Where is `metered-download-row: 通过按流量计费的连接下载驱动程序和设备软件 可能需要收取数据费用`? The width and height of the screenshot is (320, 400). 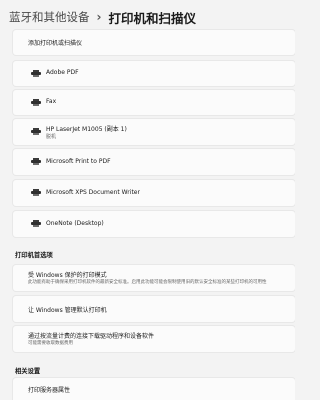 metered-download-row: 通过按流量计费的连接下载驱动程序和设备软件 可能需要收取数据费用 is located at coordinates (154, 339).